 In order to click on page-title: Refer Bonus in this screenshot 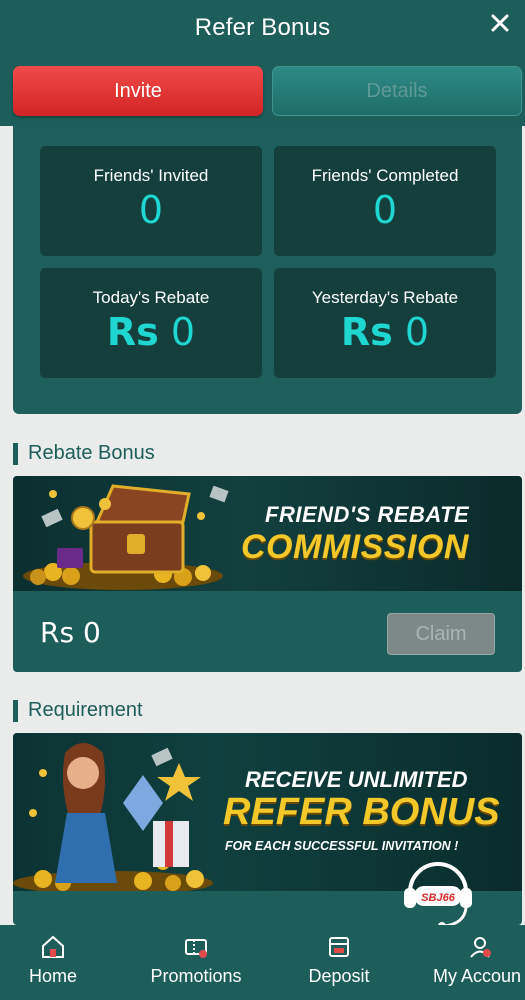, I will do `click(262, 27)`.